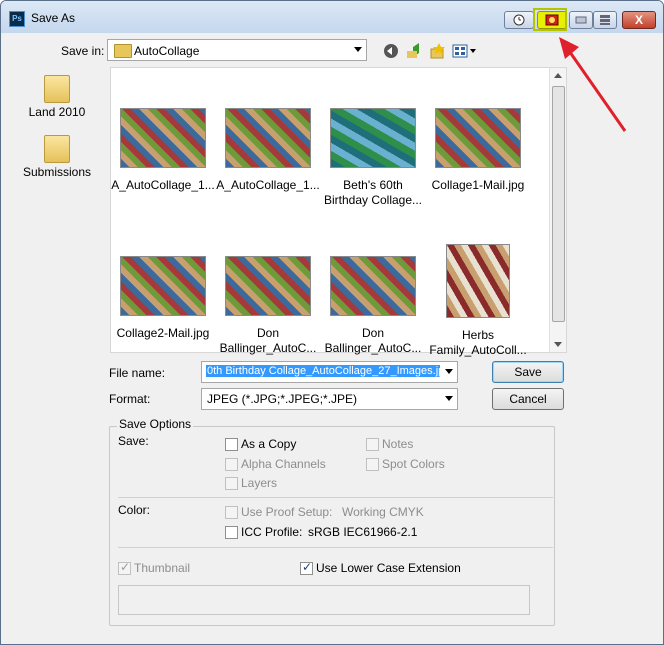 The width and height of the screenshot is (664, 645). What do you see at coordinates (324, 600) in the screenshot?
I see `warning-message-box` at bounding box center [324, 600].